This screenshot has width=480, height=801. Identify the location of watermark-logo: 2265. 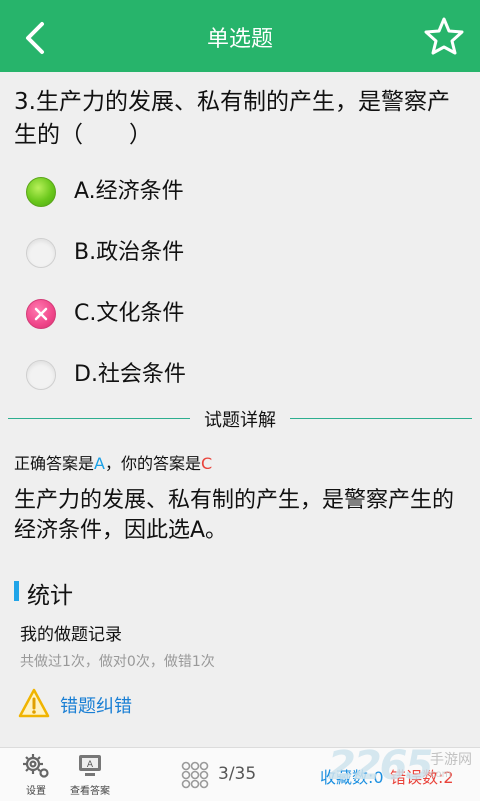
(380, 766).